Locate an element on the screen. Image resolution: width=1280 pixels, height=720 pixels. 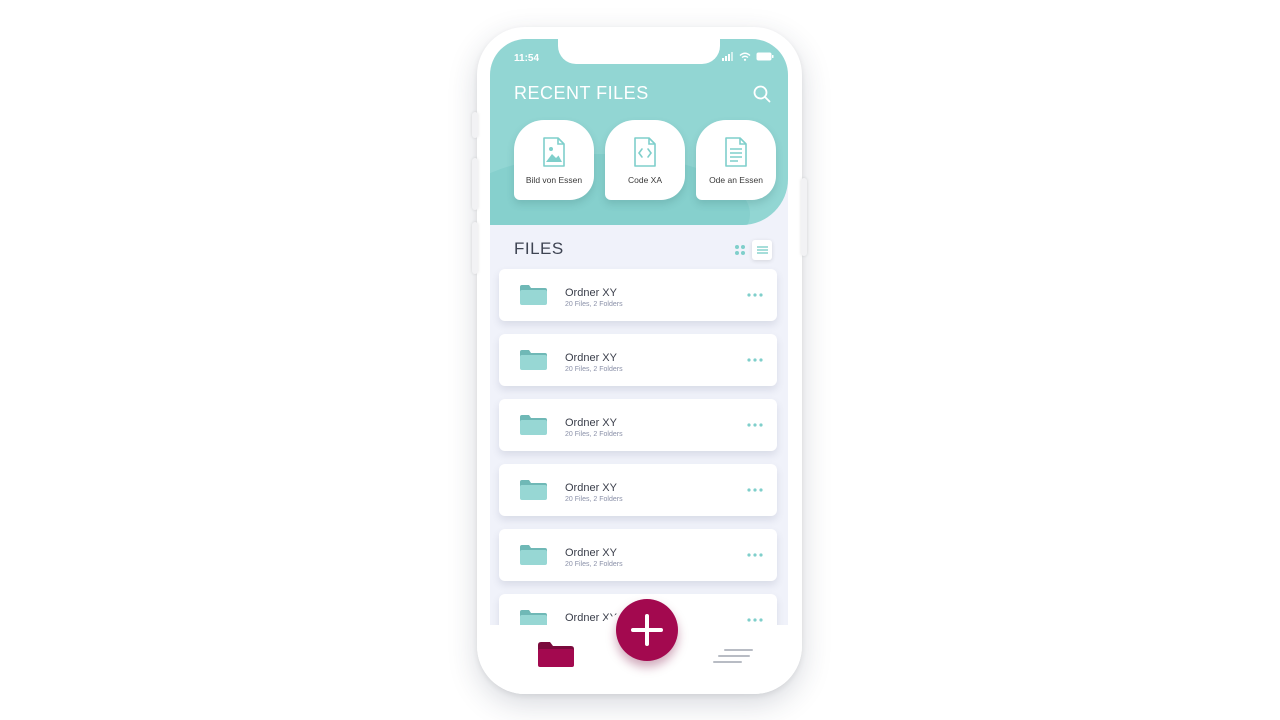
side-button-volume-down is located at coordinates (475, 248).